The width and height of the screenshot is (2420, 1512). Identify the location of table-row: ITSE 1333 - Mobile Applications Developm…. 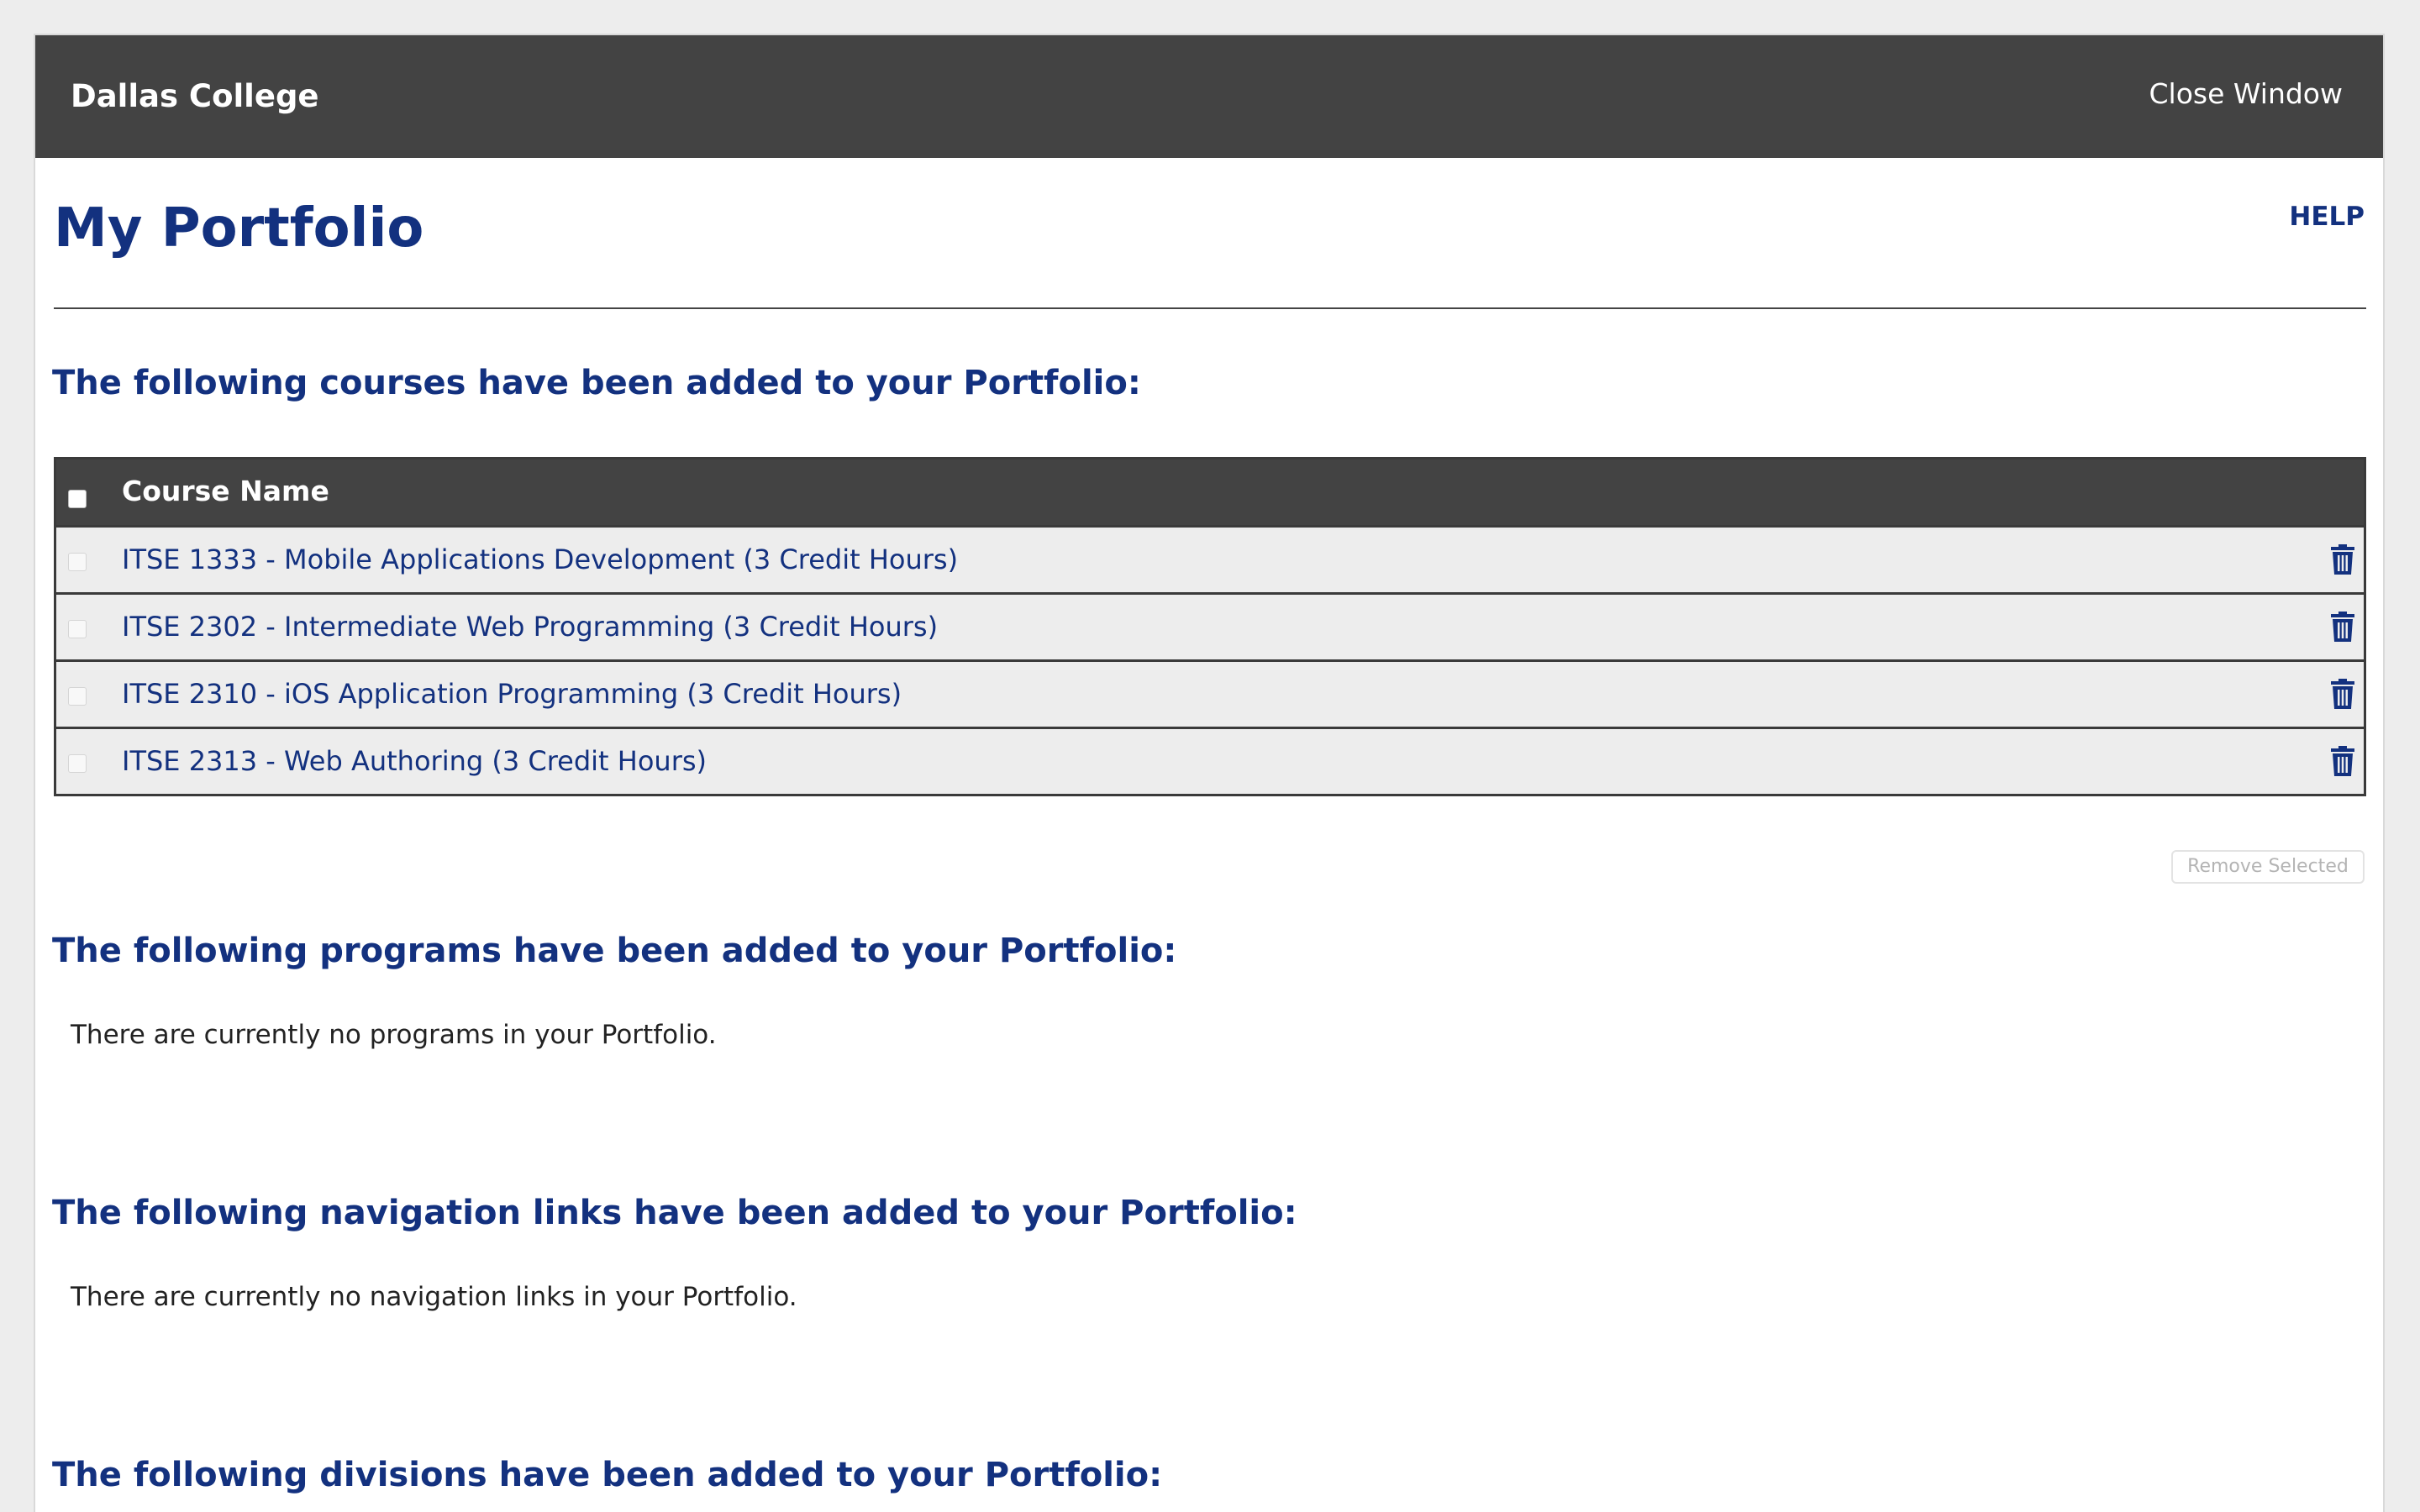
(1210, 558).